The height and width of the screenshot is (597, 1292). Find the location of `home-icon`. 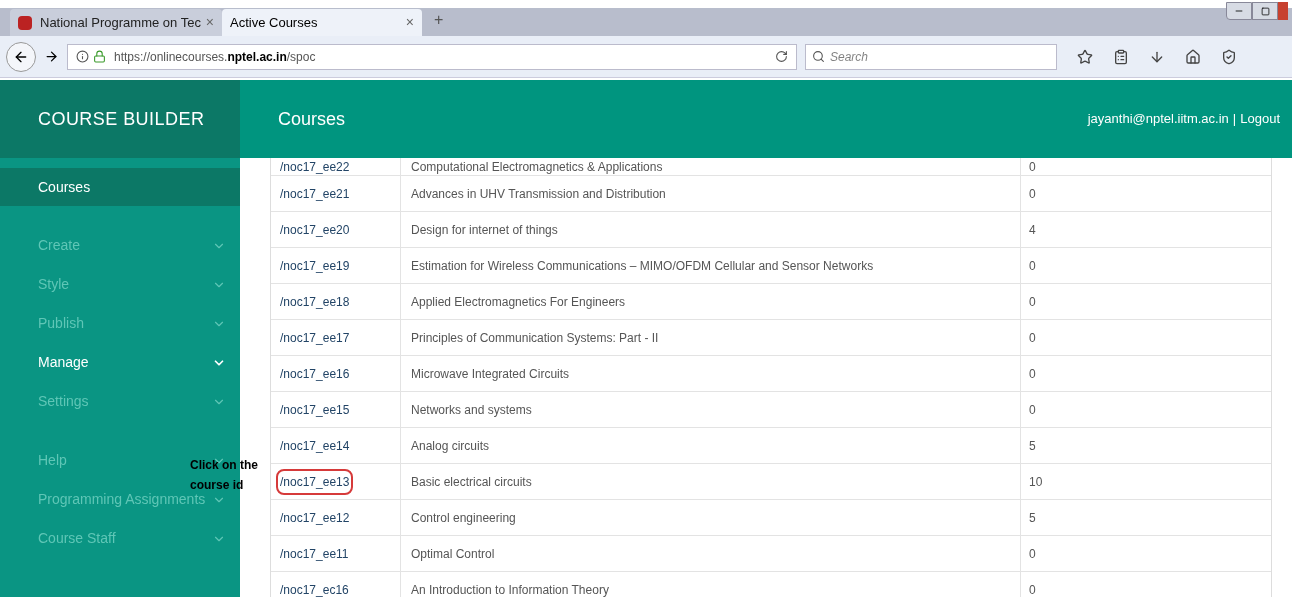

home-icon is located at coordinates (1193, 56).